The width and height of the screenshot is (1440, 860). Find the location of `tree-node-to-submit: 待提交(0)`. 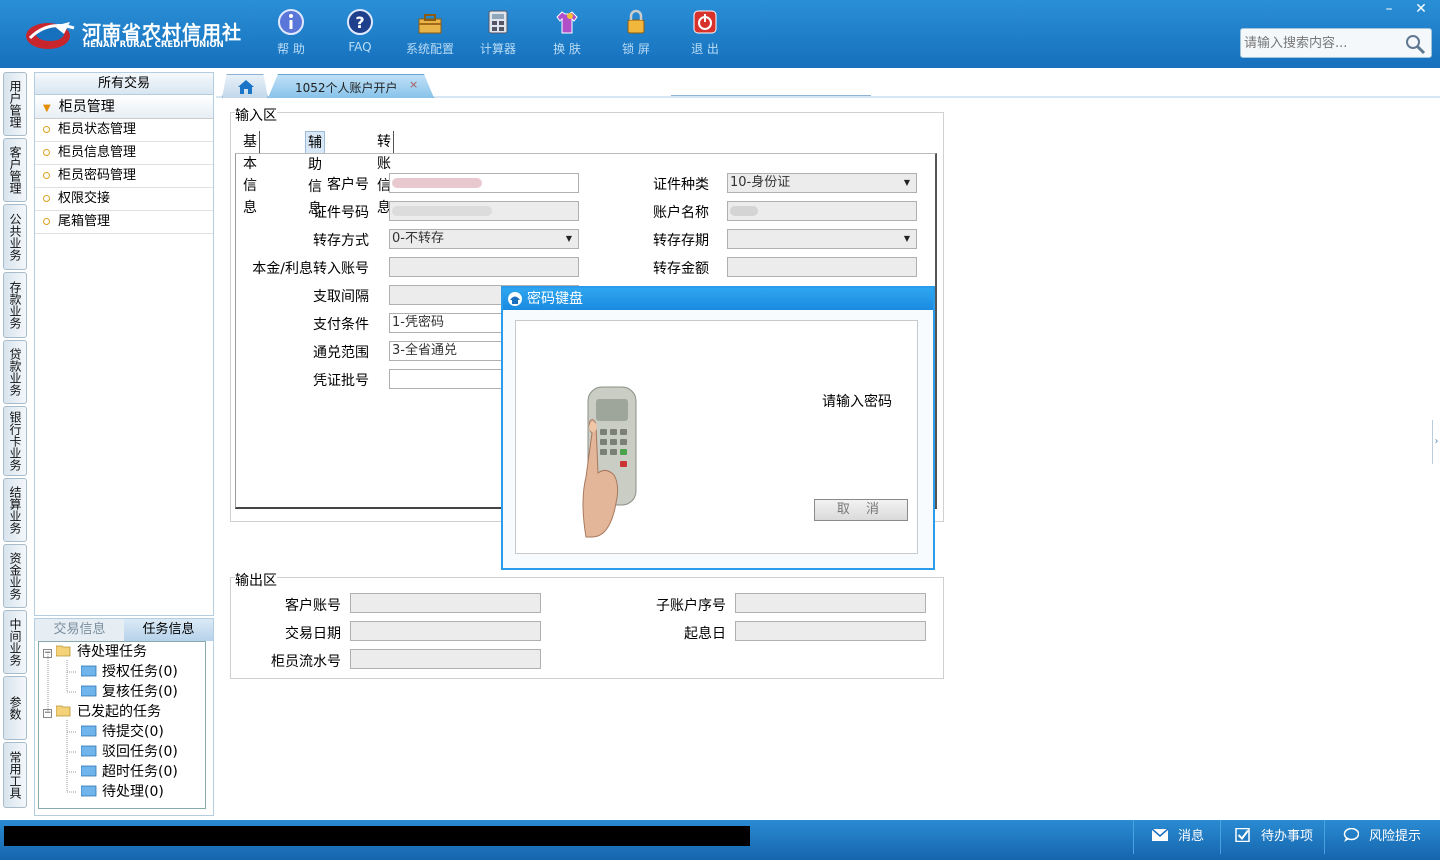

tree-node-to-submit: 待提交(0) is located at coordinates (122, 732).